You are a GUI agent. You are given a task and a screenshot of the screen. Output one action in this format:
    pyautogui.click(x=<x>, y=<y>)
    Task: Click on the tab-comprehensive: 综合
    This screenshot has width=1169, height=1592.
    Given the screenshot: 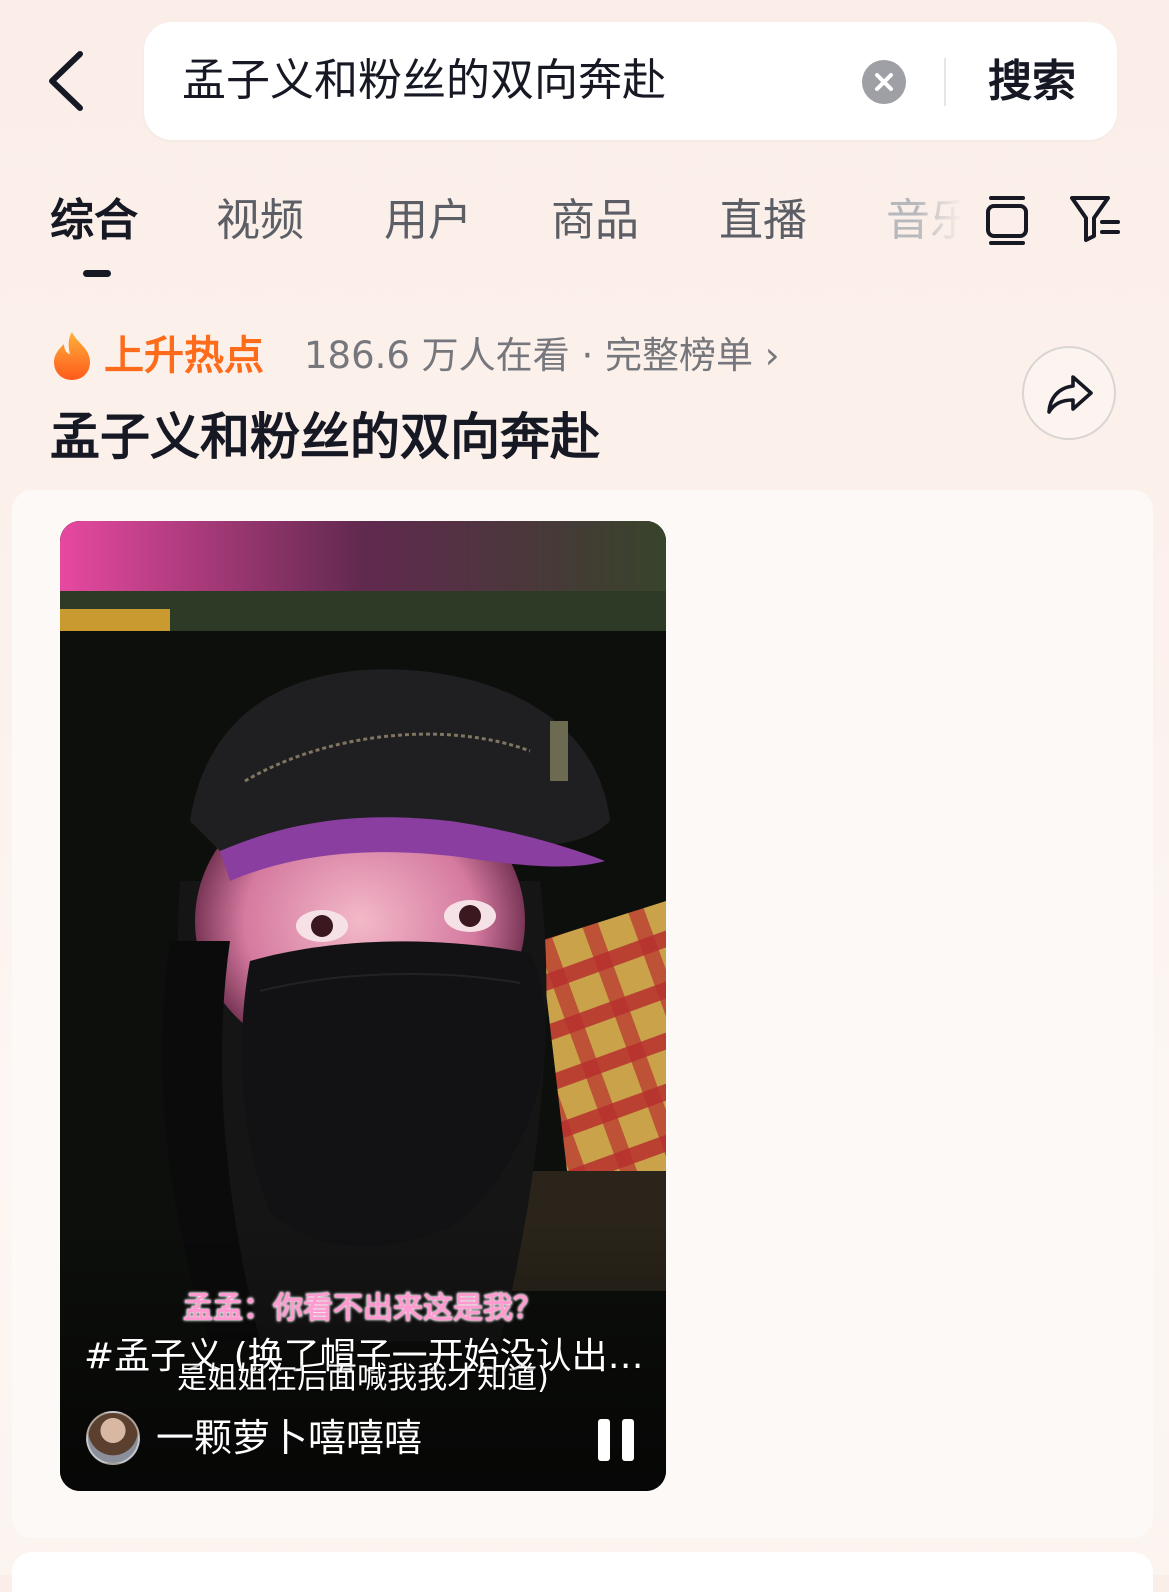 What is the action you would take?
    pyautogui.click(x=94, y=221)
    